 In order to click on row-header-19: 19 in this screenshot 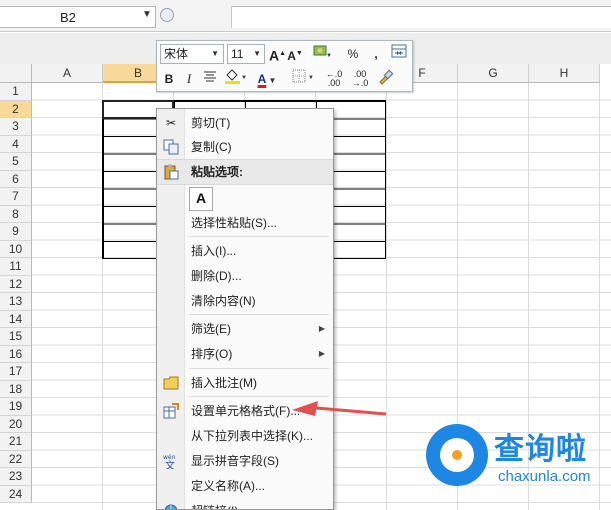, I will do `click(16, 407)`.